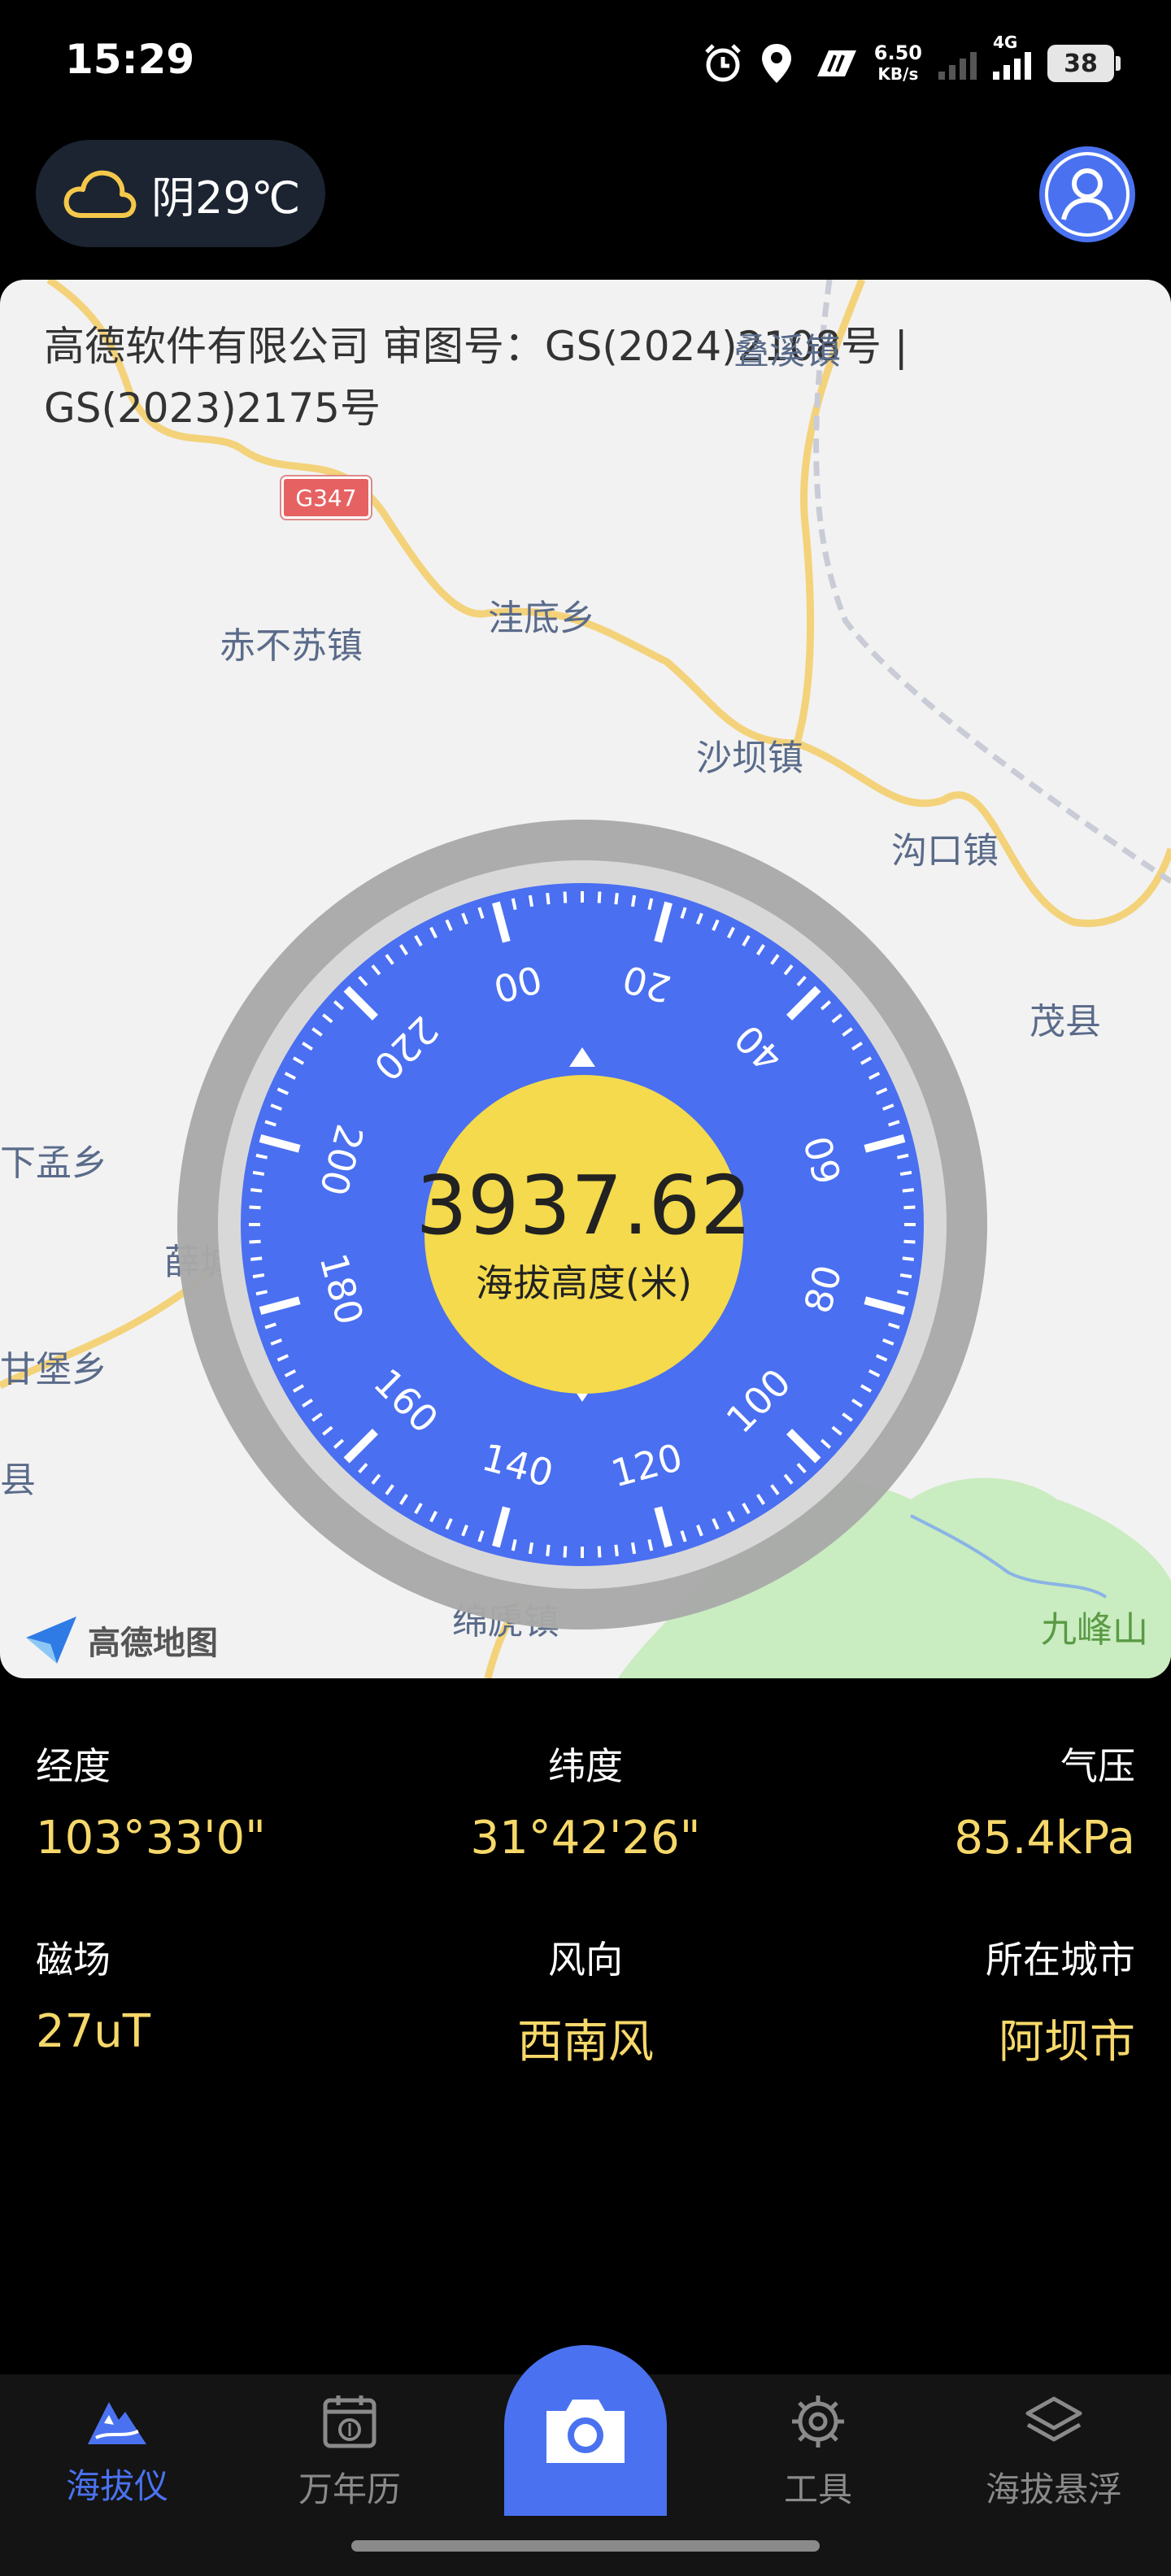  Describe the element at coordinates (350, 2452) in the screenshot. I see `nav-item-calendar: 万年历` at that location.